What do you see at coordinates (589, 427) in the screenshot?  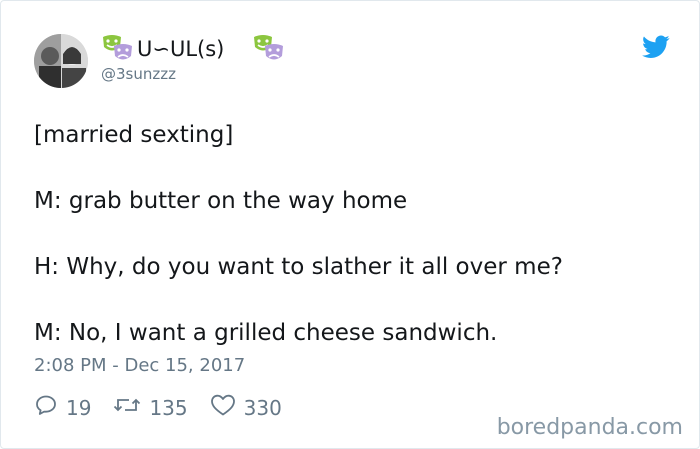 I see `watermark: boredpanda.com` at bounding box center [589, 427].